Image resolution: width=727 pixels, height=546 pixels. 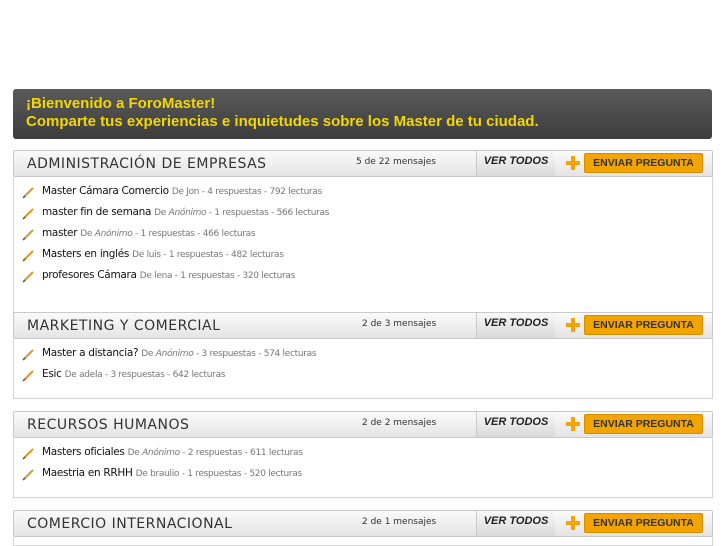 What do you see at coordinates (52, 374) in the screenshot?
I see `post-title-link: Esic` at bounding box center [52, 374].